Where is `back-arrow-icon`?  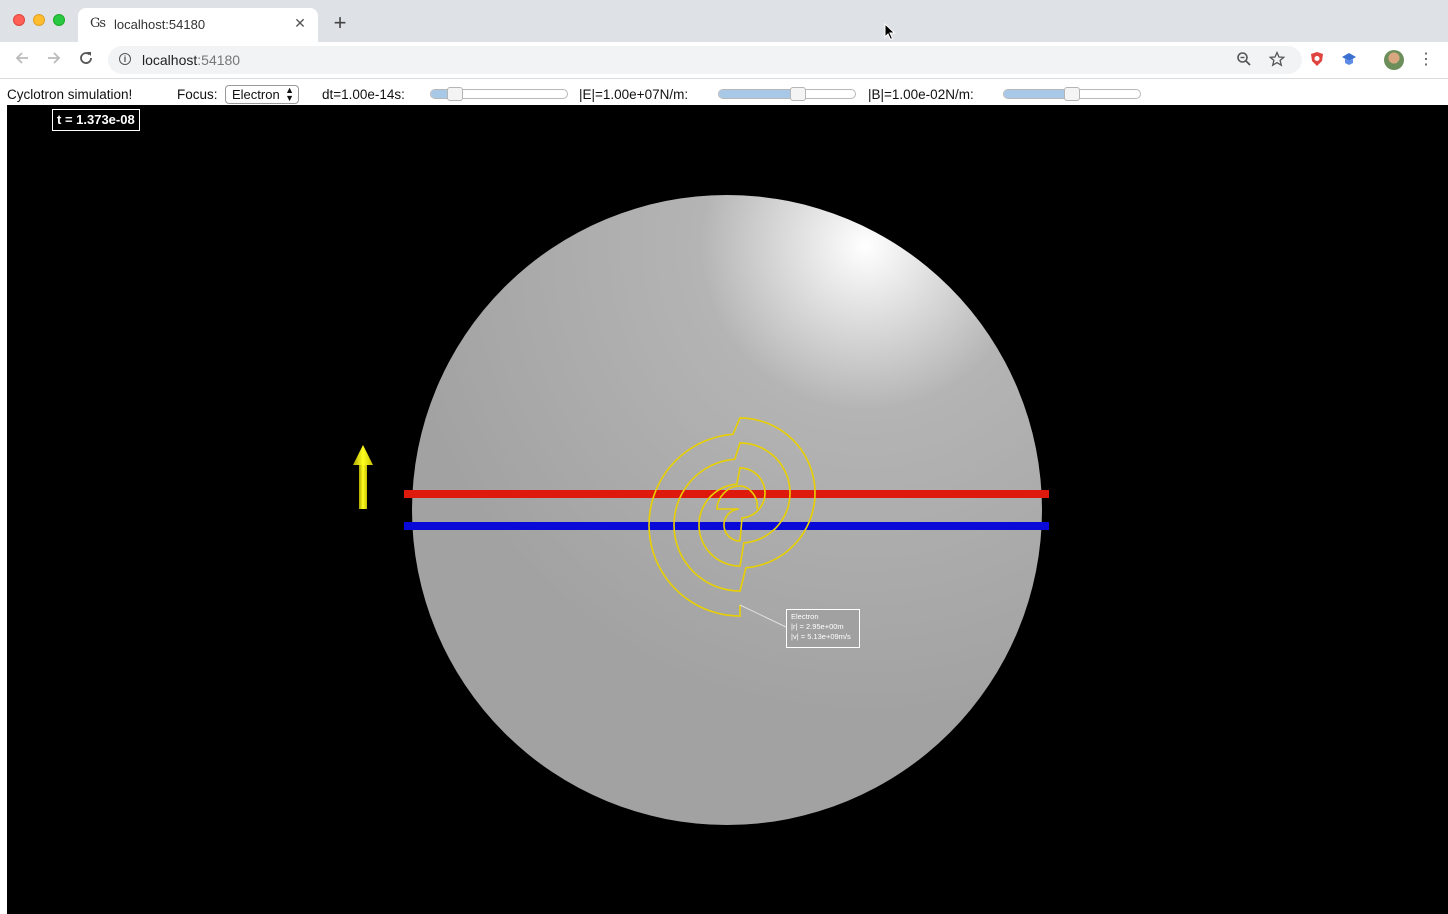 back-arrow-icon is located at coordinates (22, 60).